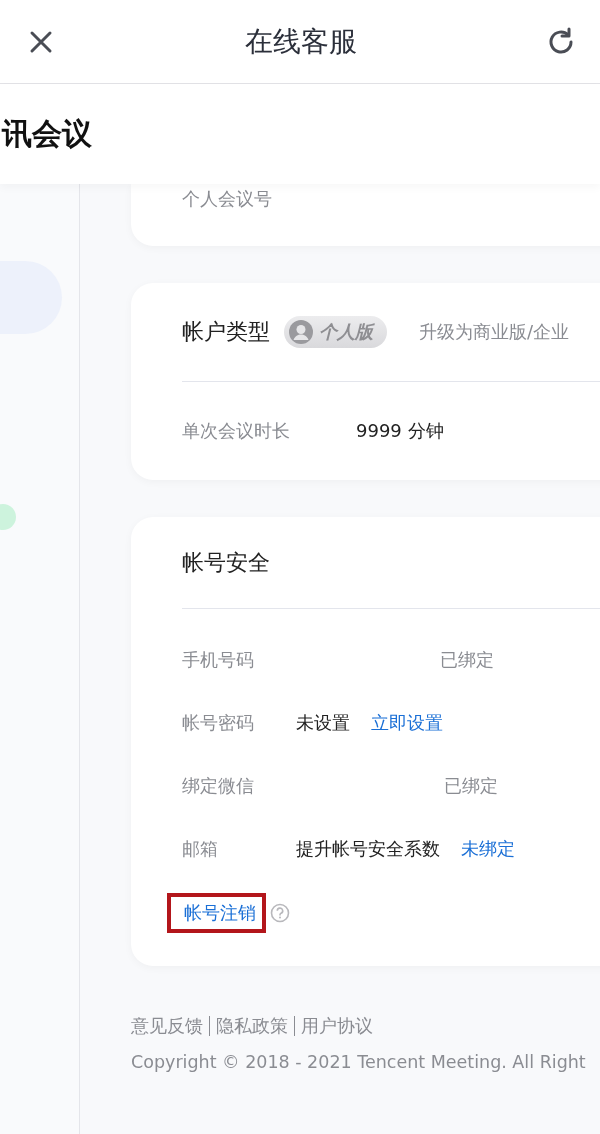  I want to click on footer-link: 用户协议, so click(337, 1026).